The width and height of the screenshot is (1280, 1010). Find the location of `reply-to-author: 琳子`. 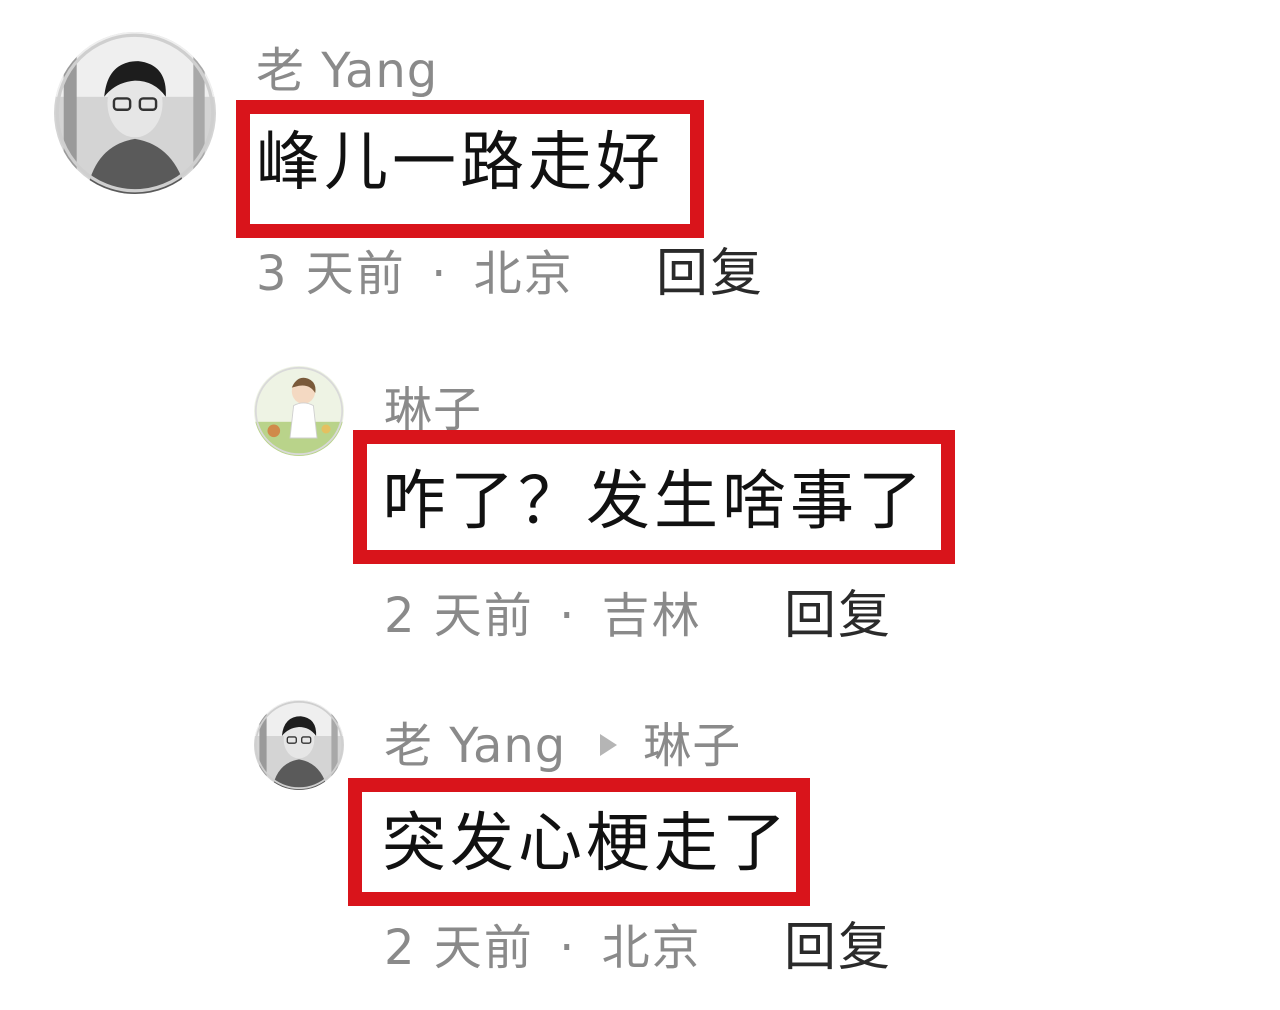

reply-to-author: 琳子 is located at coordinates (692, 746).